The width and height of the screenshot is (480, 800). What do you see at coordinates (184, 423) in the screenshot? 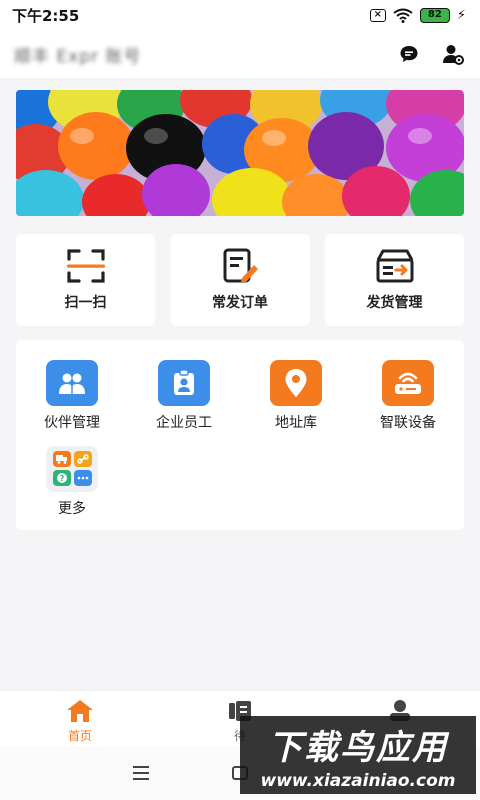
I see `grid-label-employees: 企业员工` at bounding box center [184, 423].